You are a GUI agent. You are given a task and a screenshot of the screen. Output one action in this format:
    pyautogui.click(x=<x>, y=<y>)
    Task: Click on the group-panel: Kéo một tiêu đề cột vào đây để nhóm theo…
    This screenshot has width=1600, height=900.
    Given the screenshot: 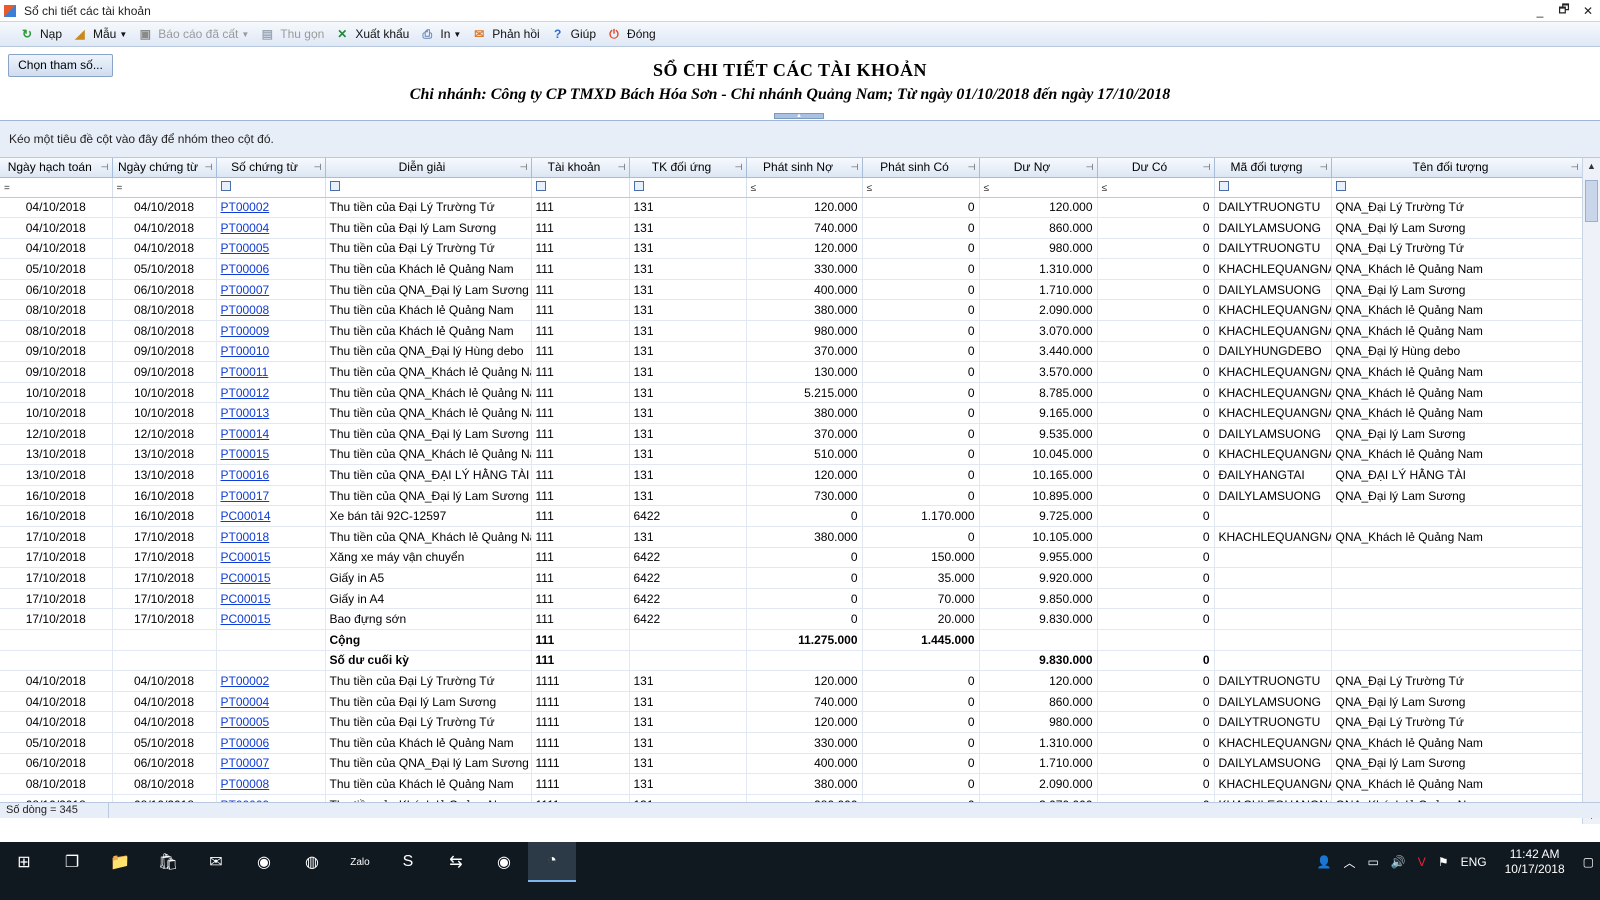 What is the action you would take?
    pyautogui.click(x=800, y=139)
    